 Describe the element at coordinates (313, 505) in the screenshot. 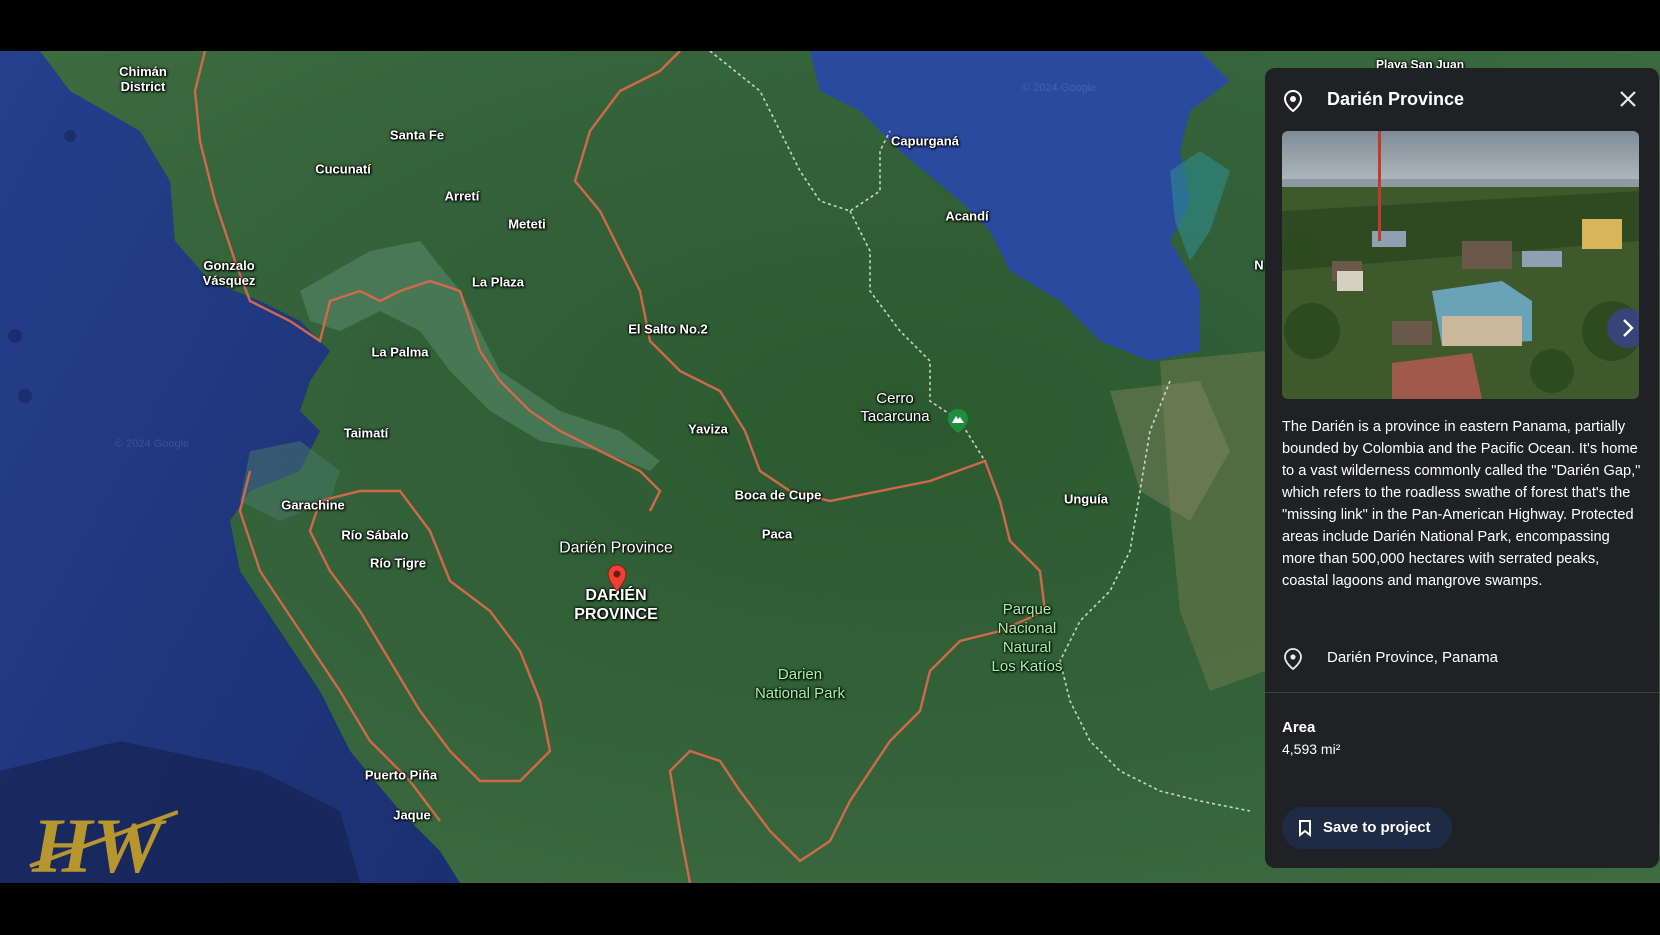

I see `label-garachine: Garachine` at that location.